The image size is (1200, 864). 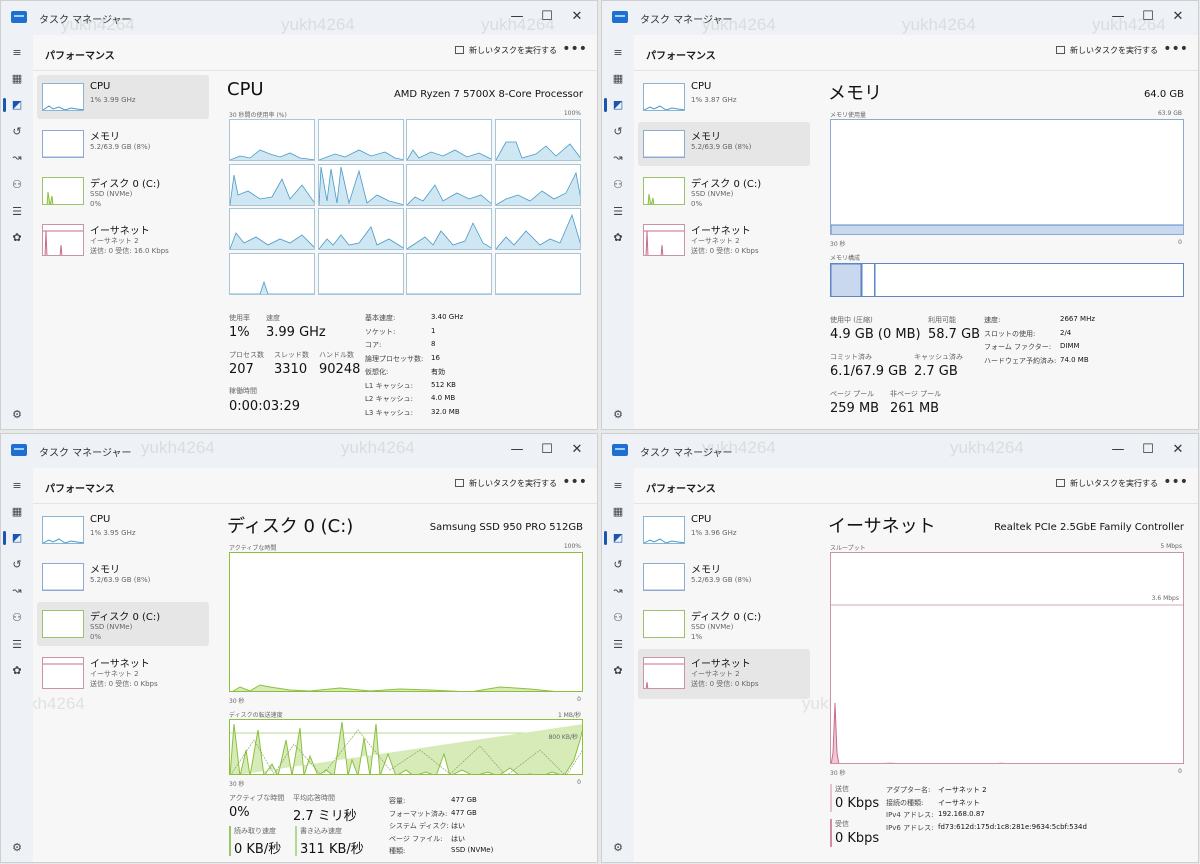 What do you see at coordinates (123, 97) in the screenshot?
I see `sidebar-item-cpu: CPU 1% 3.99 GHz` at bounding box center [123, 97].